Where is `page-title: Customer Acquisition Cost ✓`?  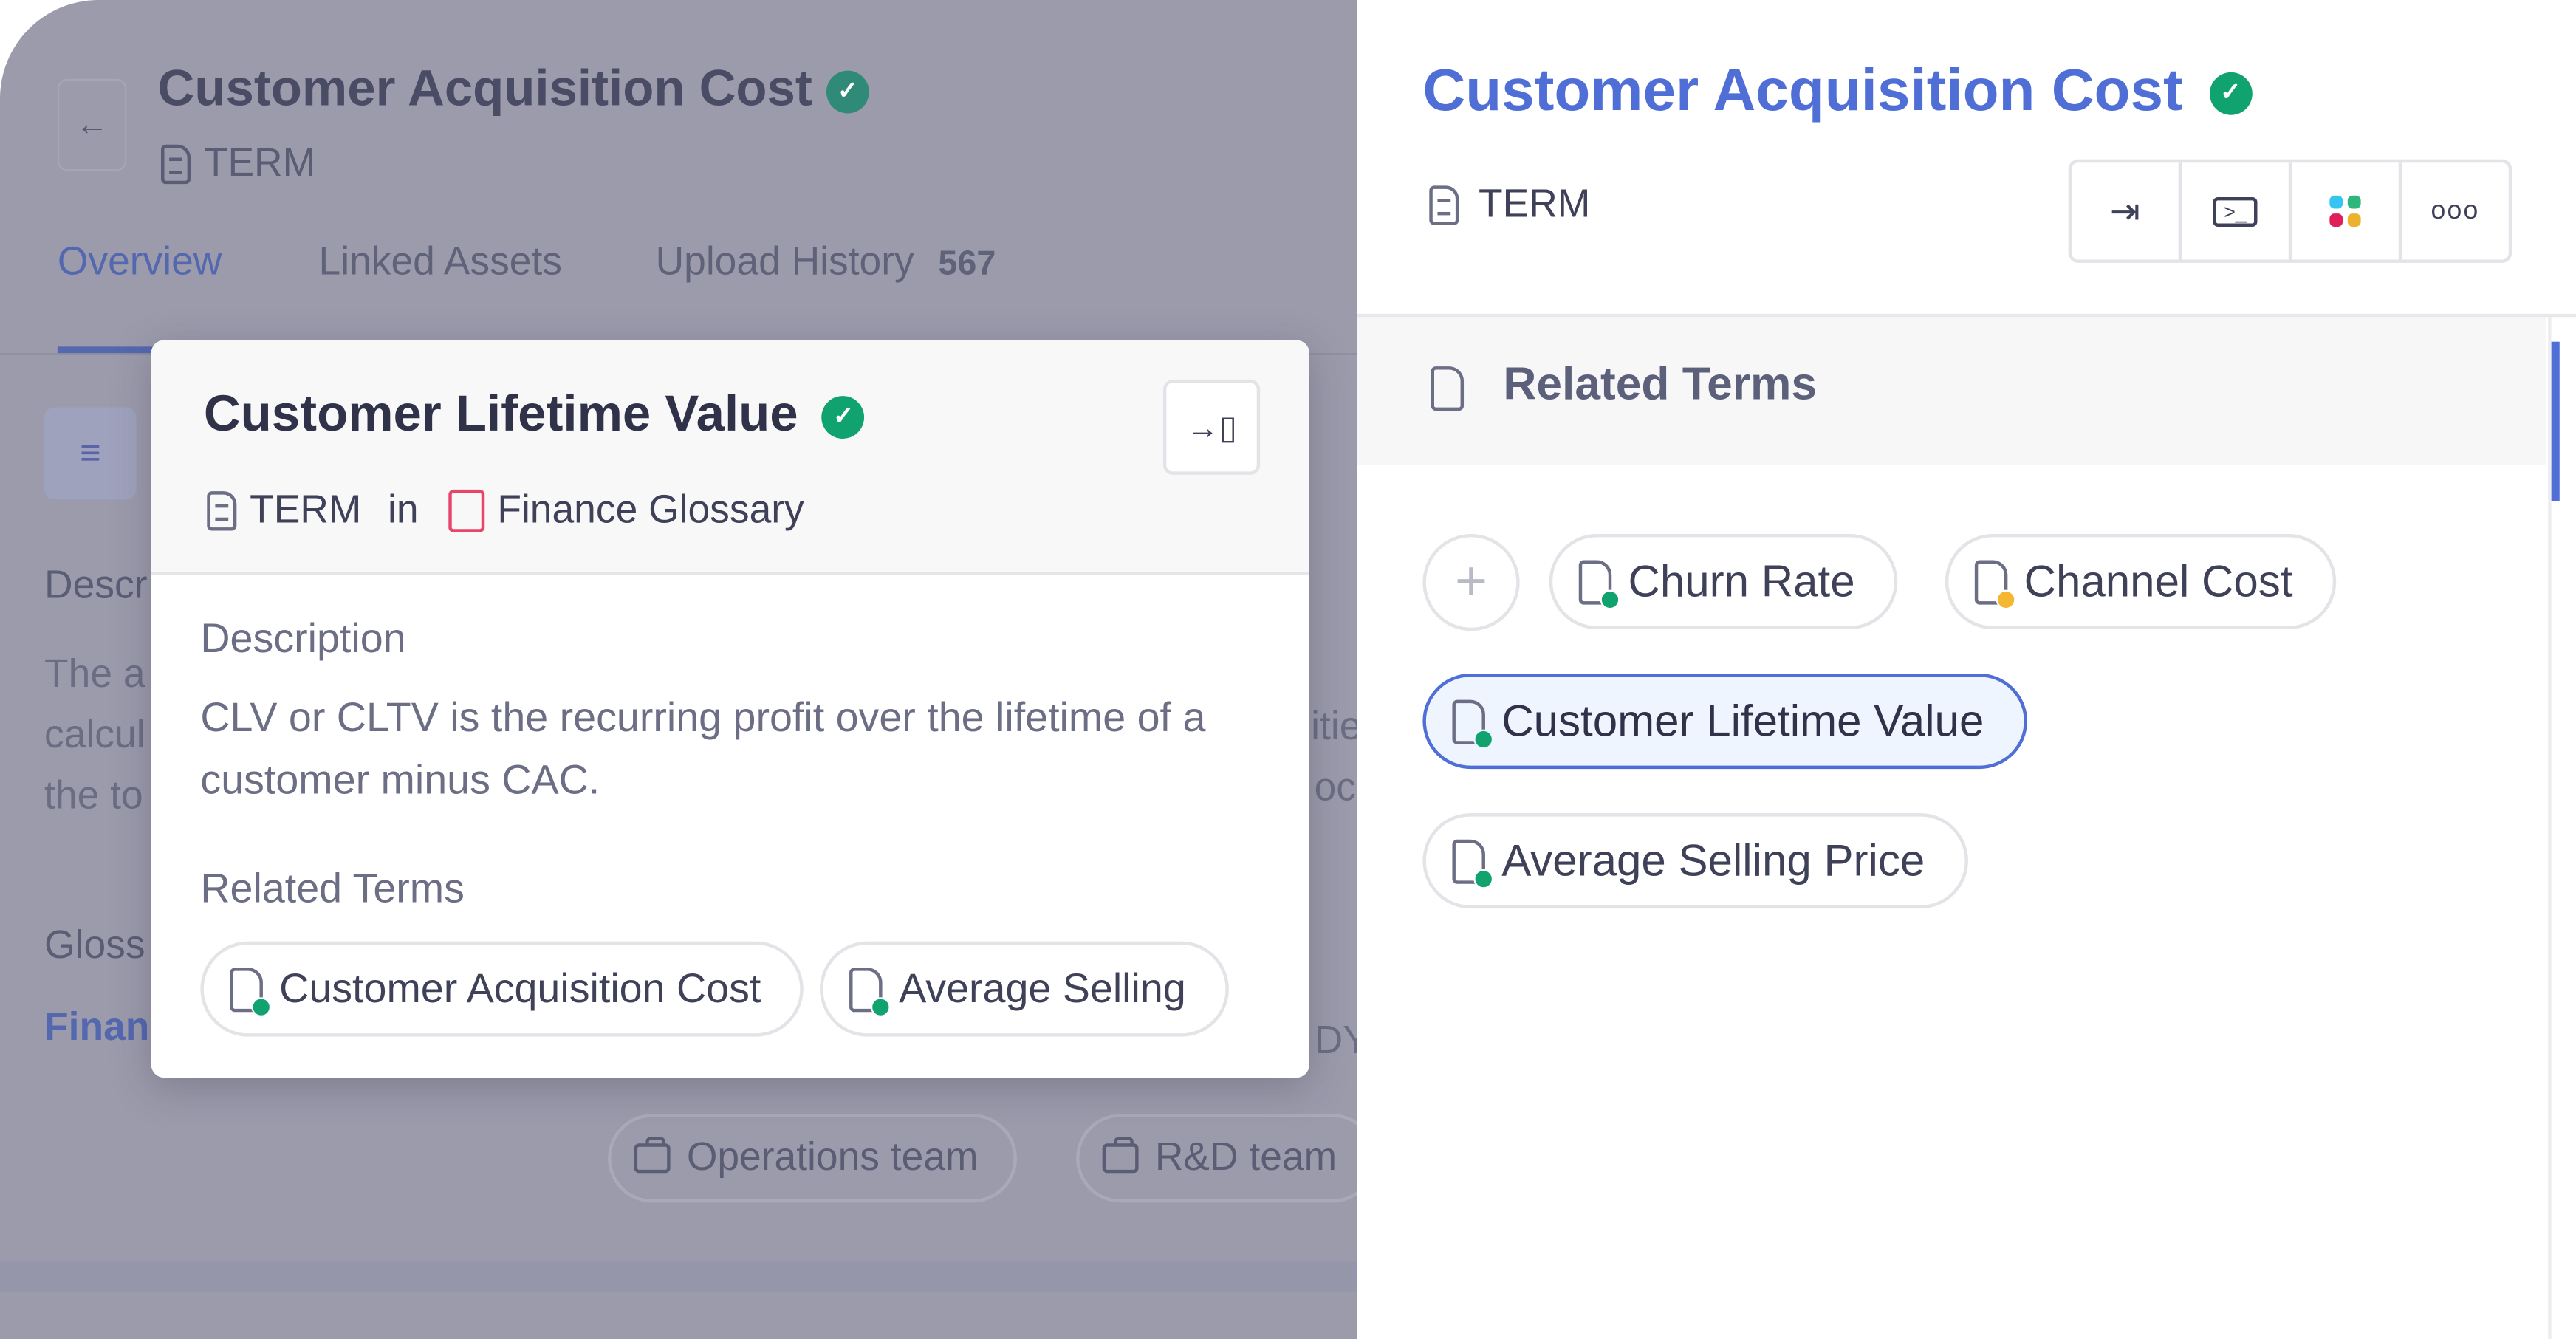
page-title: Customer Acquisition Cost ✓ is located at coordinates (513, 88).